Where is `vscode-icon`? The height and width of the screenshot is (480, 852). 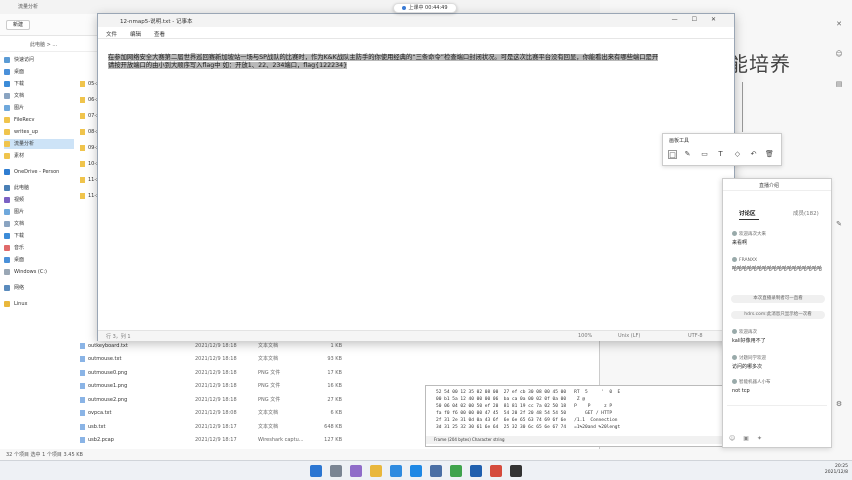 vscode-icon is located at coordinates (416, 471).